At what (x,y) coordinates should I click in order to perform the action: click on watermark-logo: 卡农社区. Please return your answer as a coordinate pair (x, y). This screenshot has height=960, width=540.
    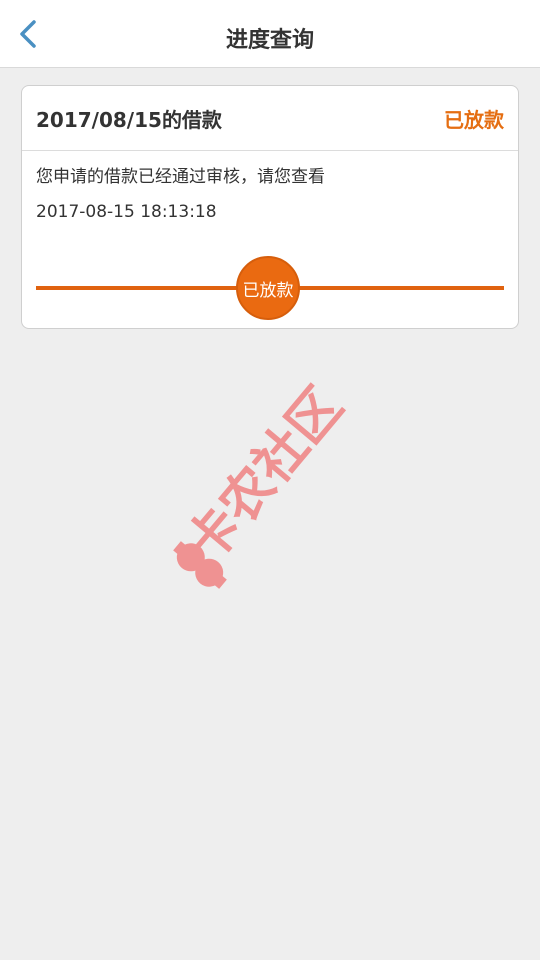
    Looking at the image, I should click on (270, 480).